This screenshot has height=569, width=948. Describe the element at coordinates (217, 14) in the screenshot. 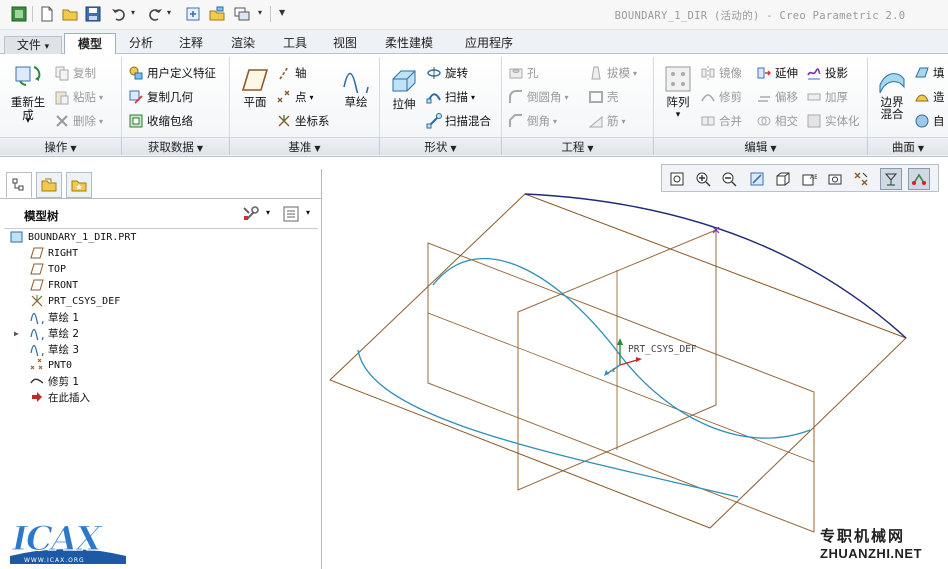

I see `window-folder-icon` at that location.